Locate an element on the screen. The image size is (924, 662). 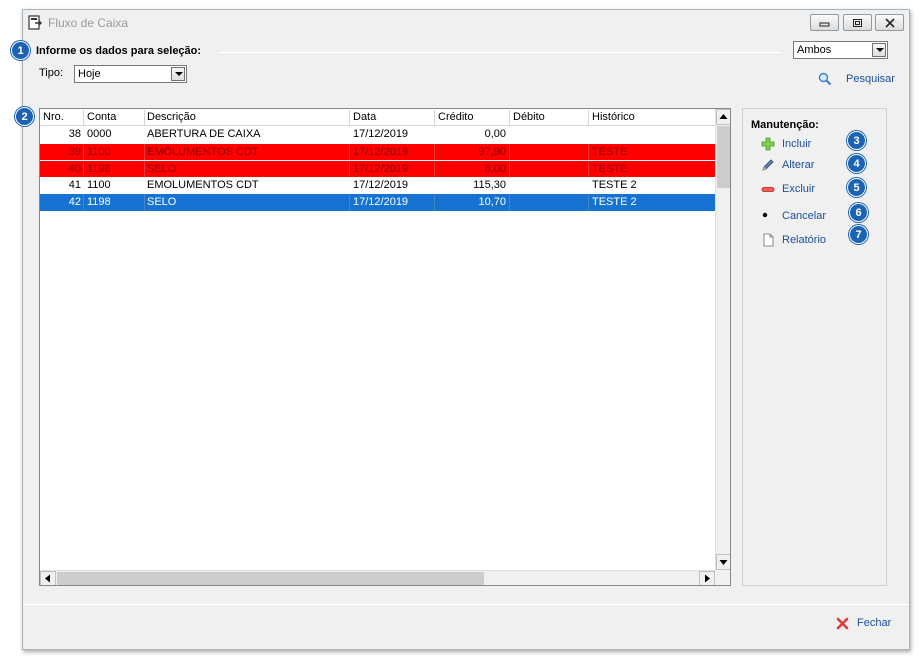
column-header-historico: Histórico is located at coordinates (613, 117).